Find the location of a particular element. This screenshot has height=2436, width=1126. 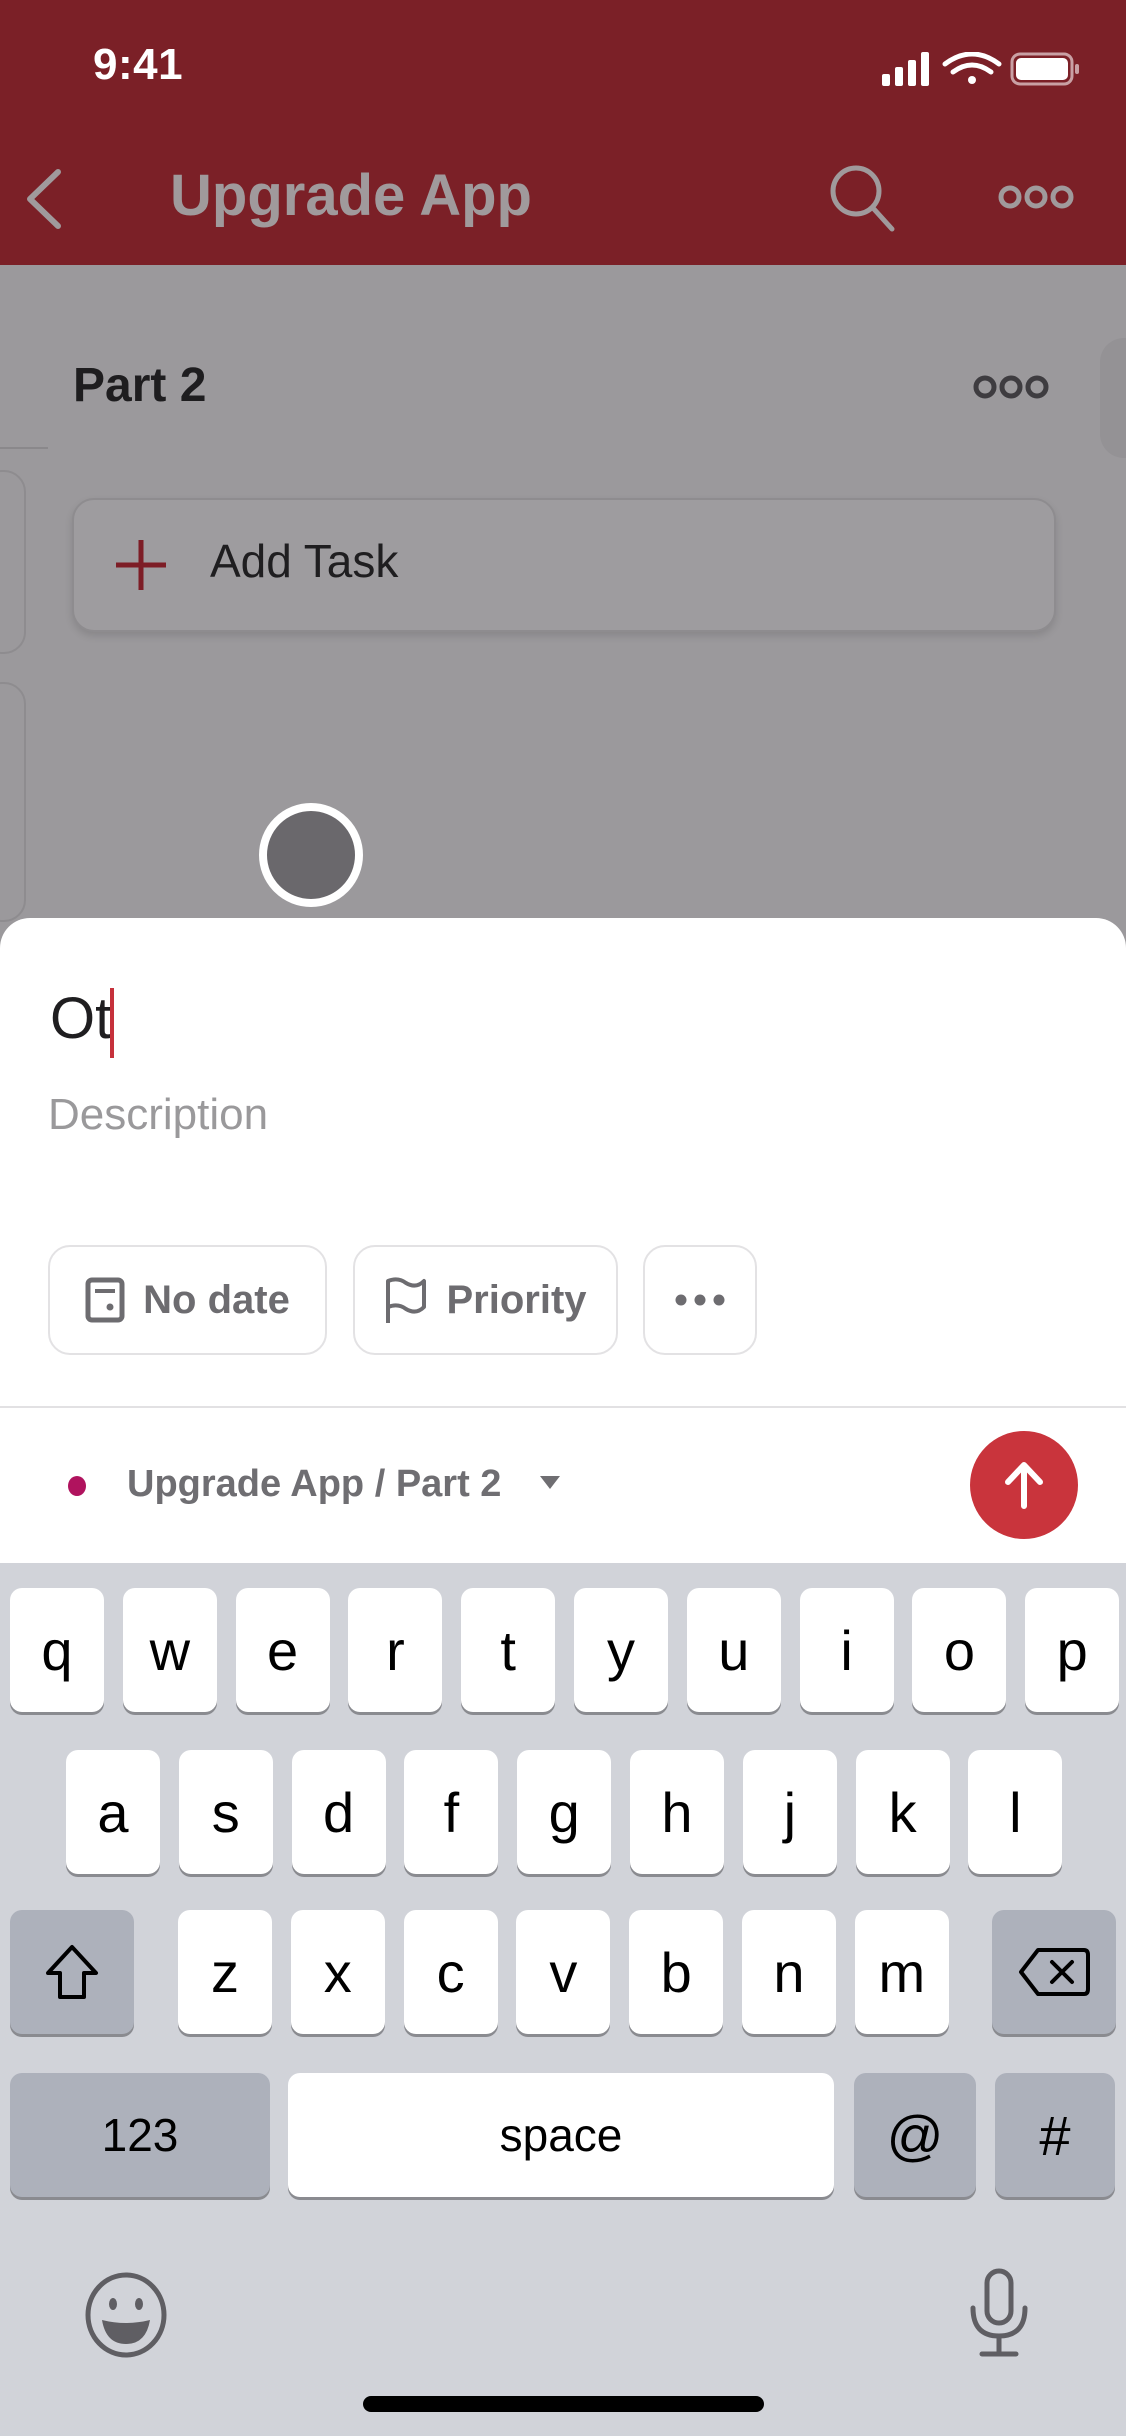

more-horizontal-icon is located at coordinates (700, 1300).